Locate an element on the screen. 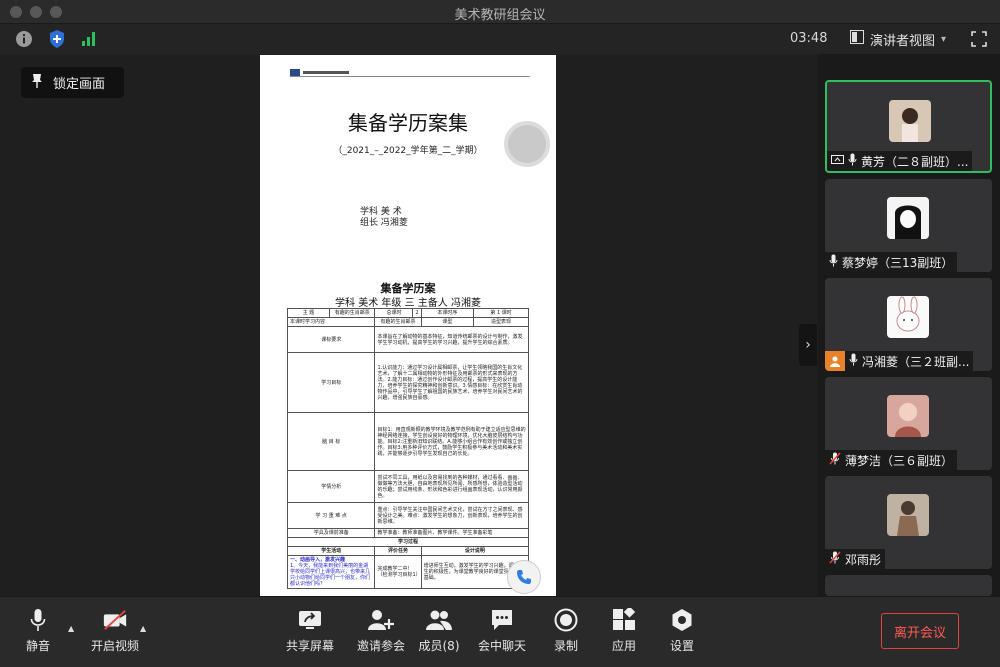  meeting-timer: 03:48 is located at coordinates (809, 38).